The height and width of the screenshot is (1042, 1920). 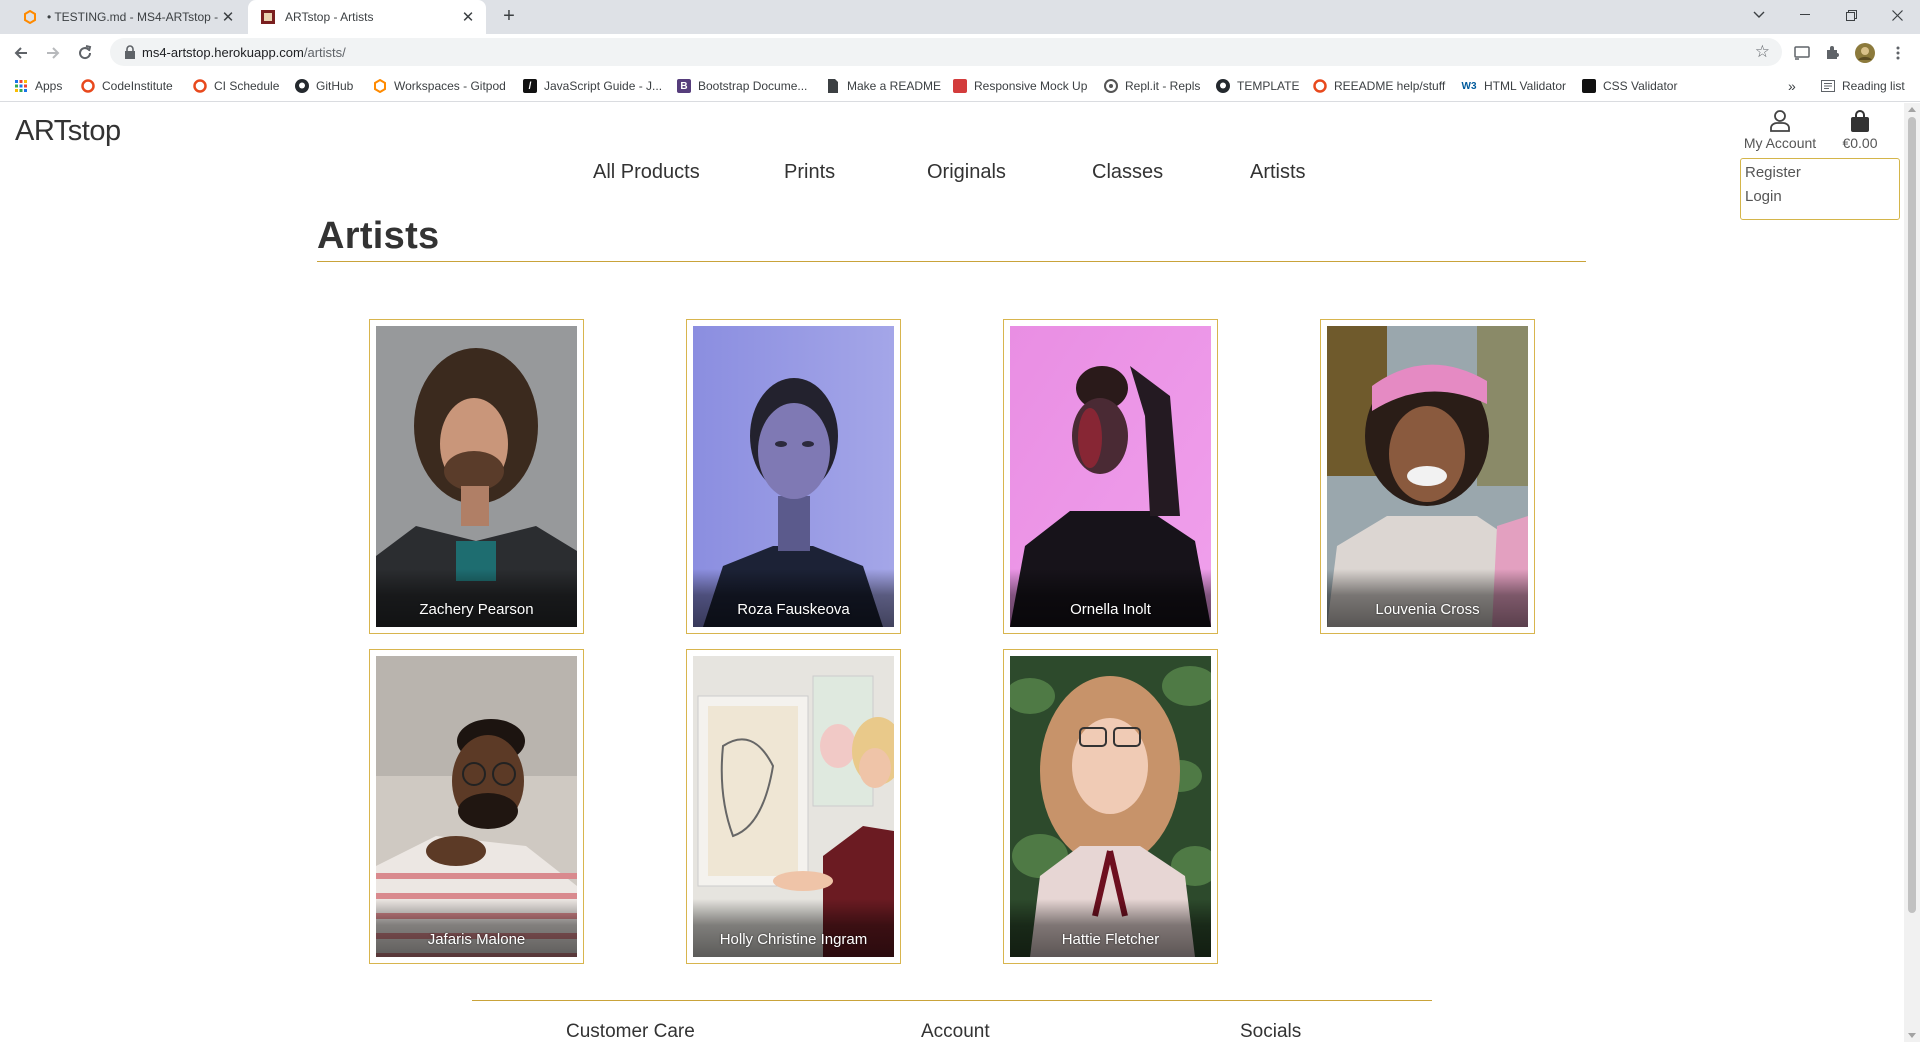 I want to click on cart-total: €0.00, so click(x=1860, y=143).